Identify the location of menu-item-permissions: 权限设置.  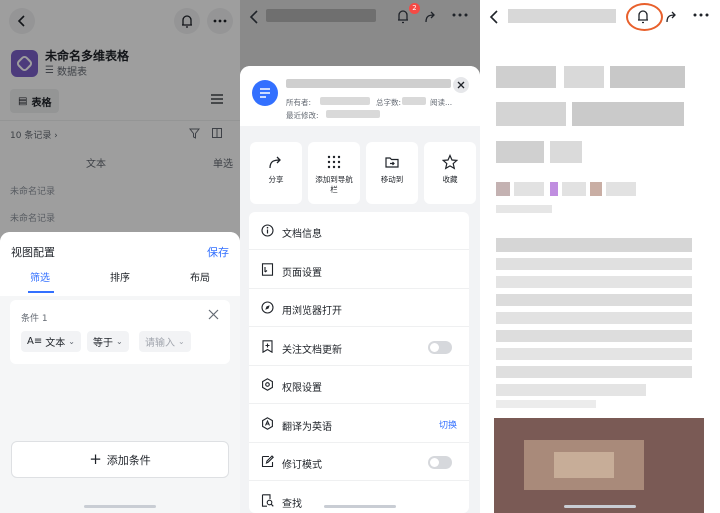
(359, 385).